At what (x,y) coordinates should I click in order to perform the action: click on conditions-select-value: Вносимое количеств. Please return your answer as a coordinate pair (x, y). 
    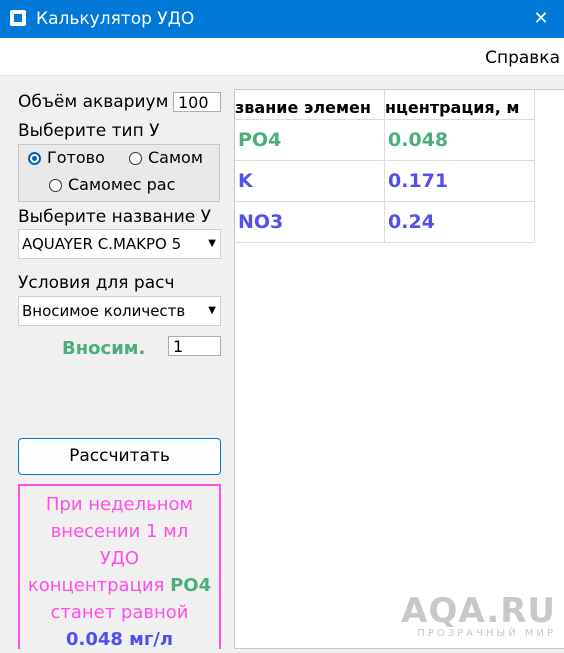
    Looking at the image, I should click on (104, 311).